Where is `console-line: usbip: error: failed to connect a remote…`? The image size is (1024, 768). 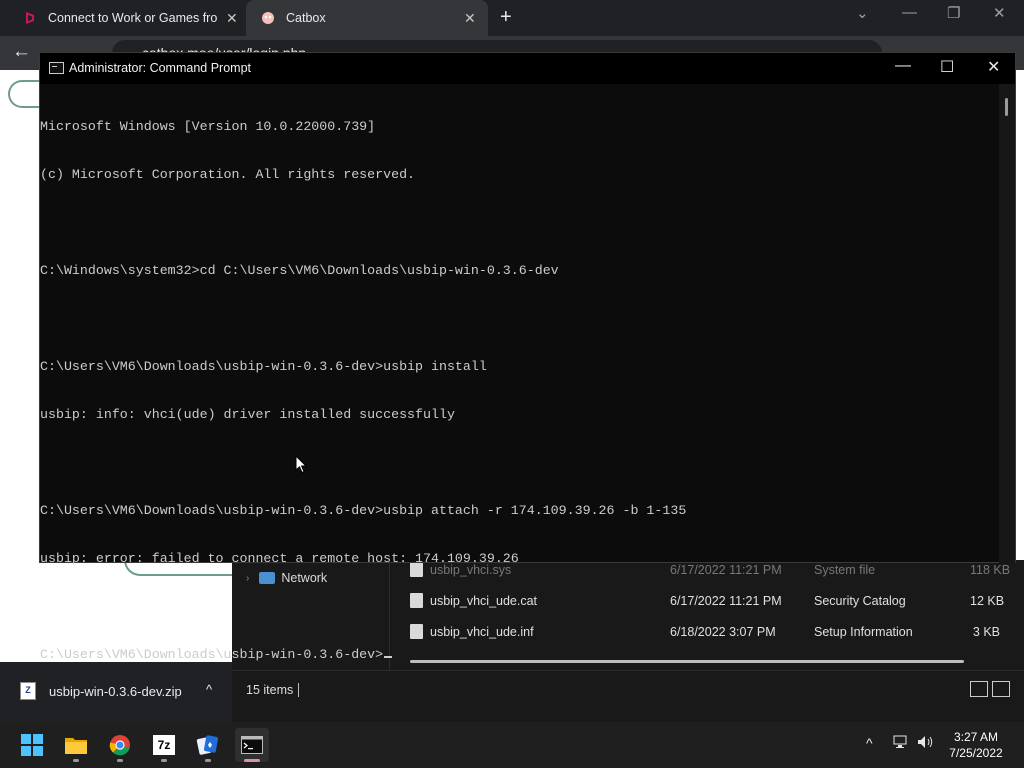
console-line: usbip: error: failed to connect a remote… is located at coordinates (279, 558).